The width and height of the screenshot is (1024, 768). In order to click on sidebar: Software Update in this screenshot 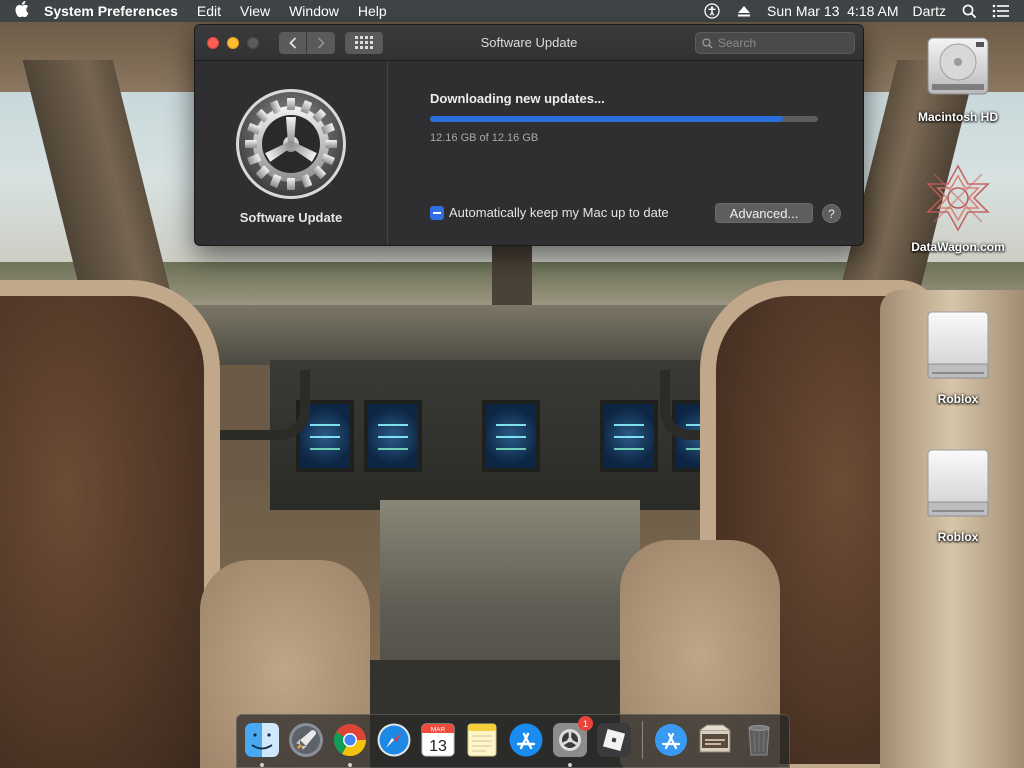, I will do `click(291, 153)`.